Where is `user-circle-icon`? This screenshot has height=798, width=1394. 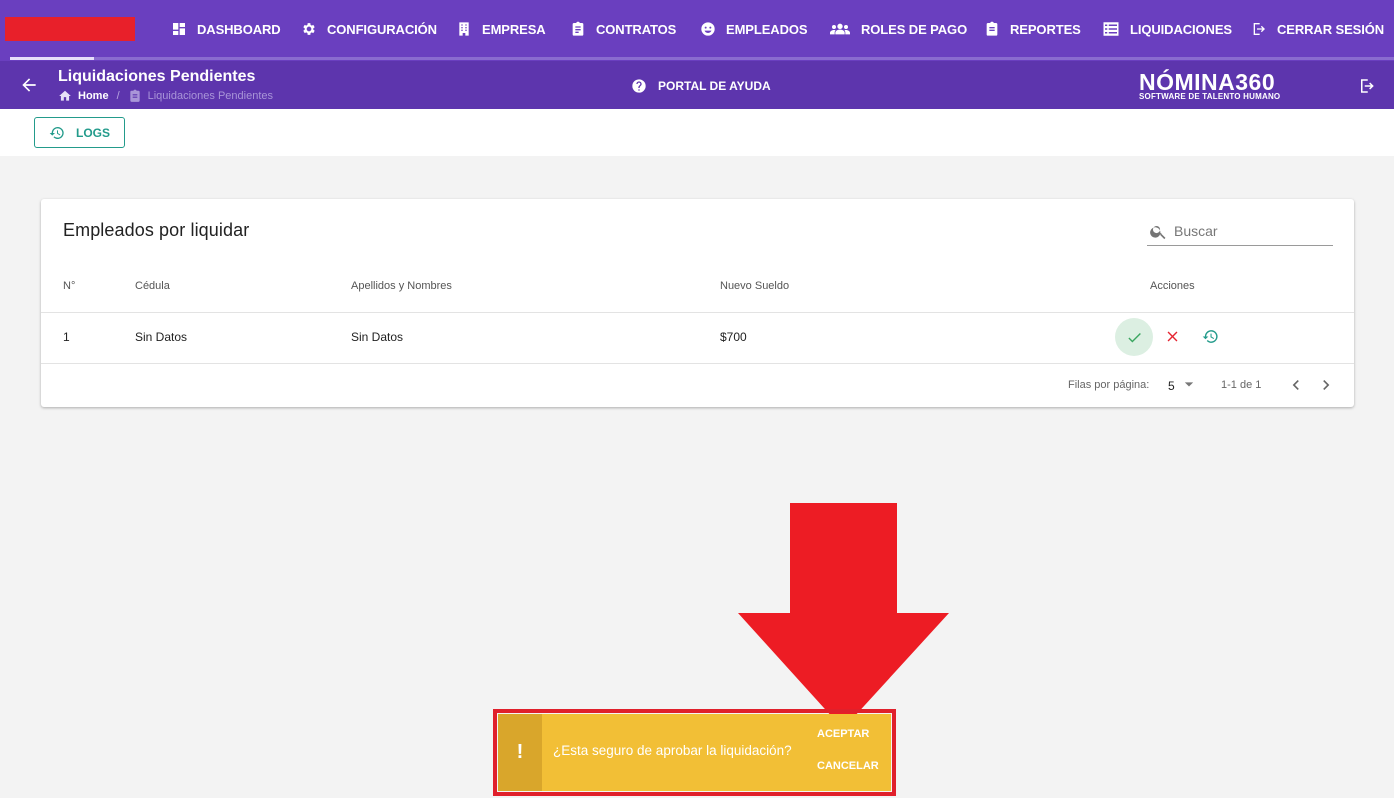 user-circle-icon is located at coordinates (708, 29).